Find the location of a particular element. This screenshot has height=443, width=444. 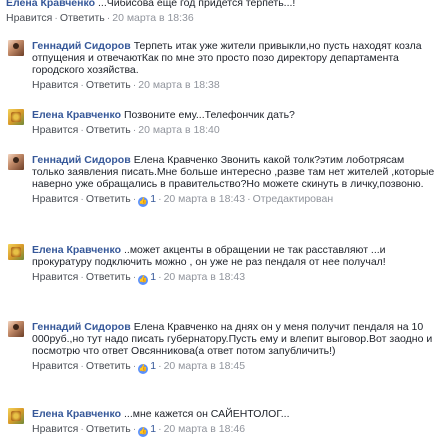

comment-actions: Нравится · Ответить · 20 марта в 18:36 is located at coordinates (100, 18).